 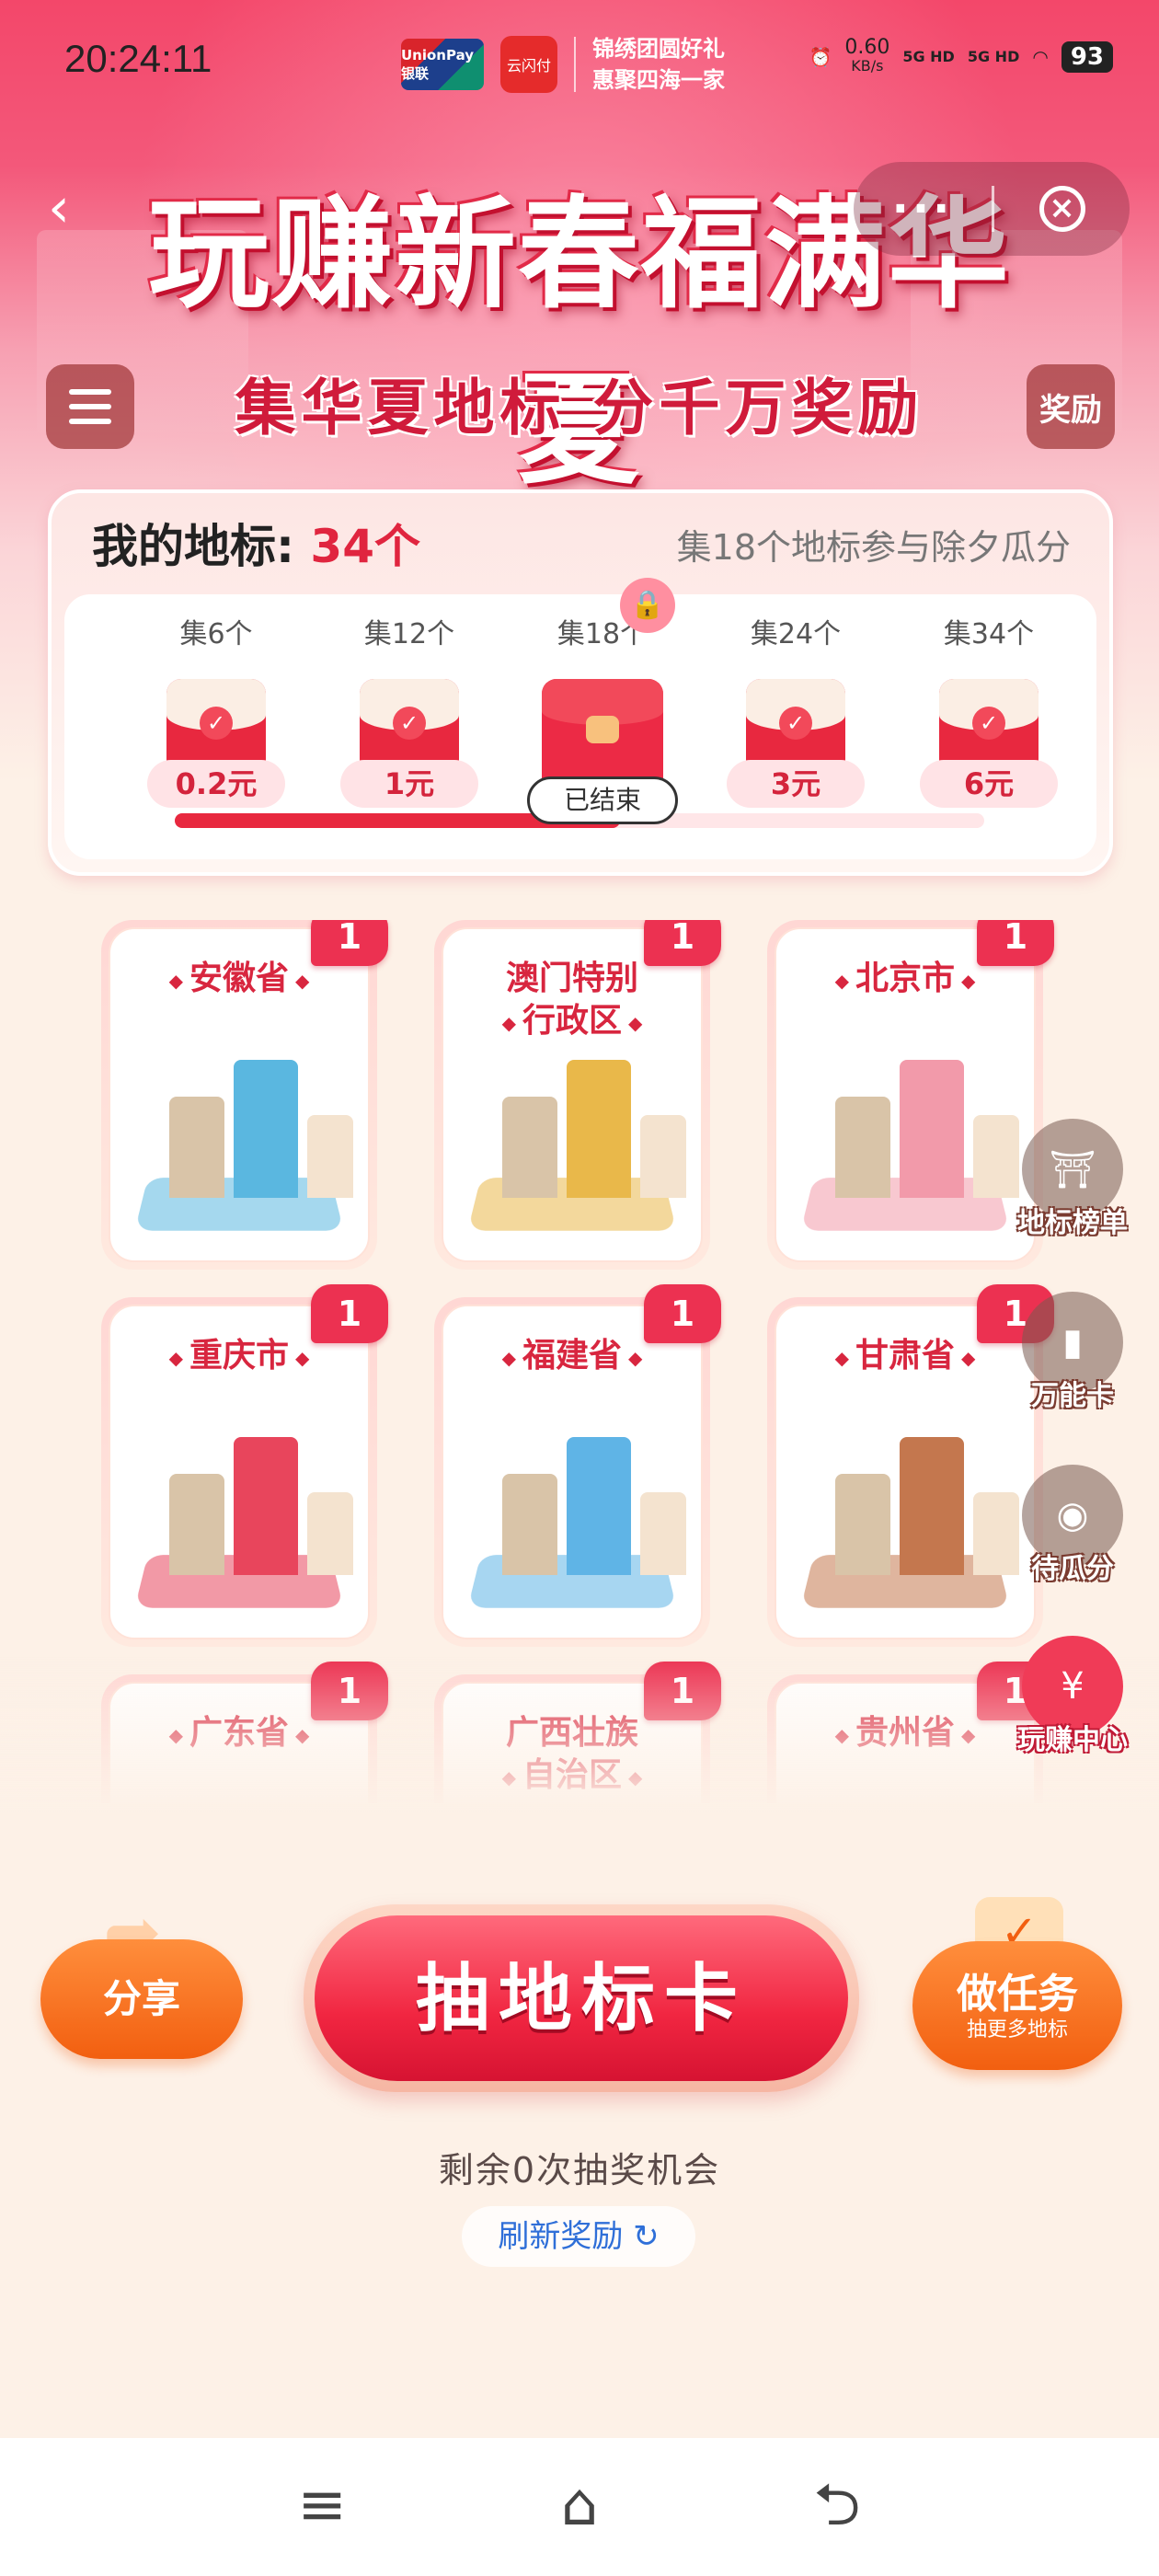 I want to click on alarm-icon: ⏰, so click(x=820, y=57).